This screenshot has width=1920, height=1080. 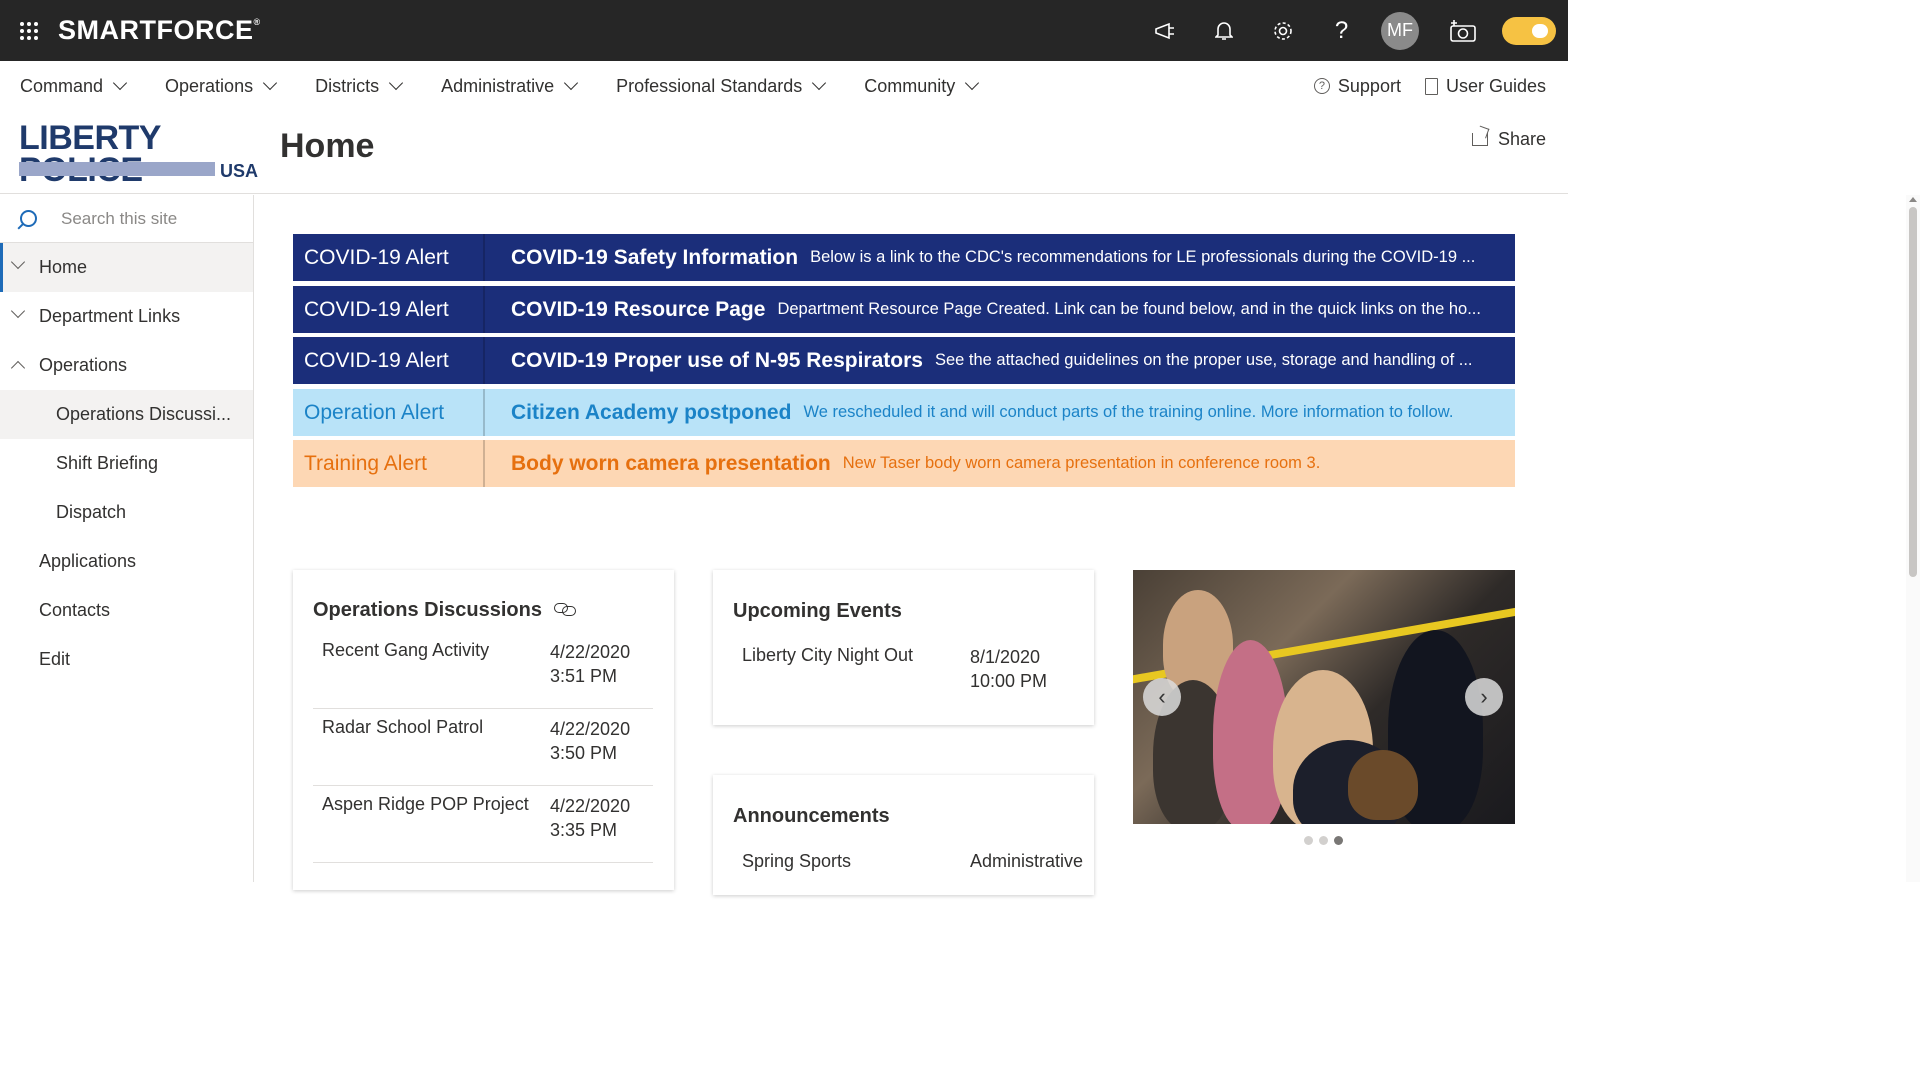 What do you see at coordinates (827, 655) in the screenshot?
I see `event-title: Liberty City Night Out` at bounding box center [827, 655].